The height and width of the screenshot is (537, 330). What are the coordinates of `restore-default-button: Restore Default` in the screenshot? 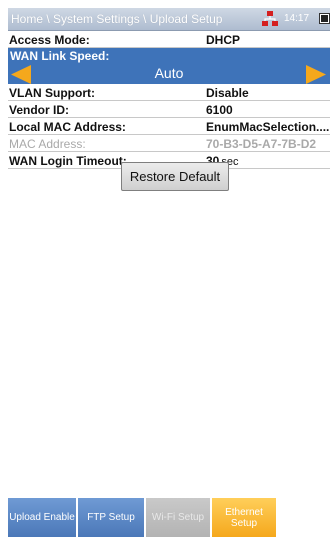 It's located at (175, 176).